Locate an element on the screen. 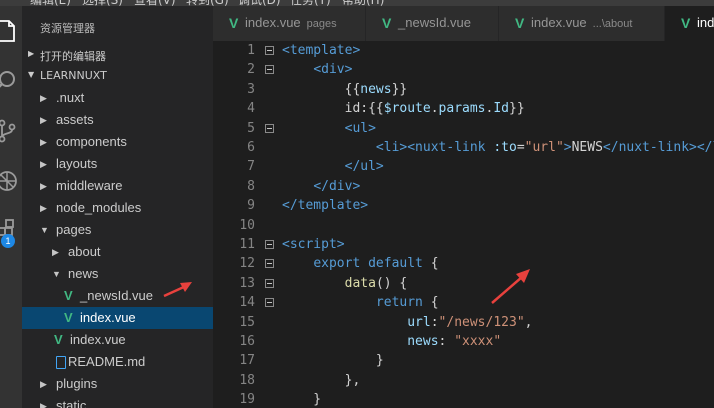 The image size is (714, 408). line-number: 10 is located at coordinates (247, 225).